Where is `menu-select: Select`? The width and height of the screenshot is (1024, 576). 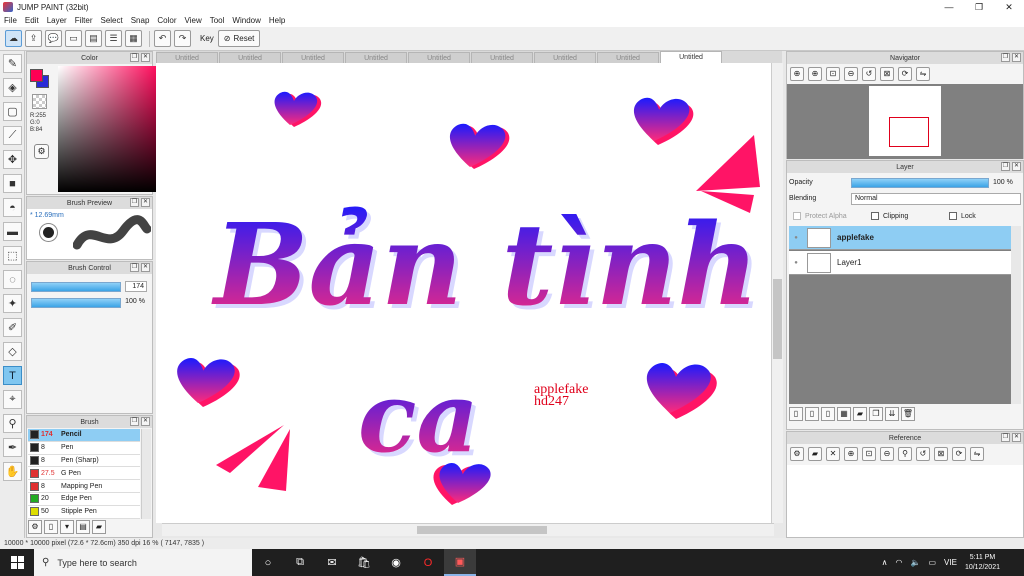 menu-select: Select is located at coordinates (111, 20).